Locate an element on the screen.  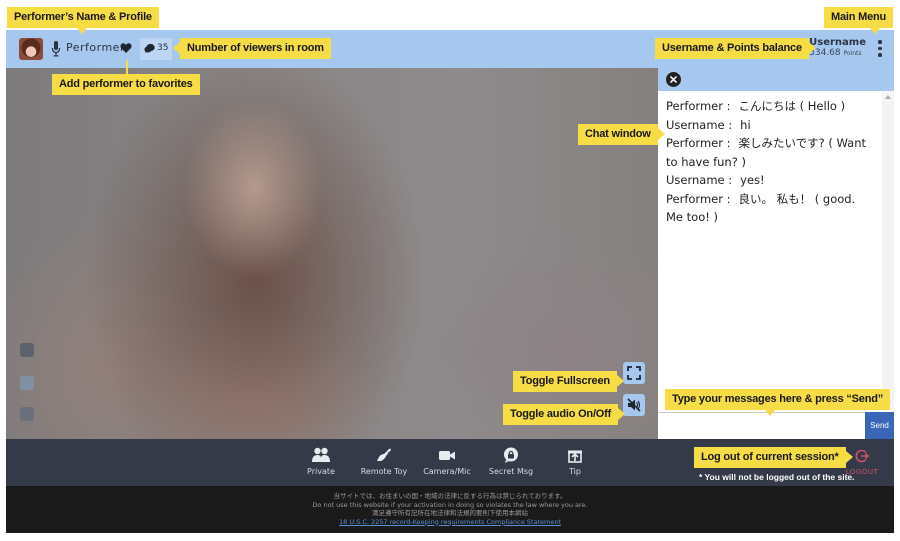
send-button: Send is located at coordinates (879, 425).